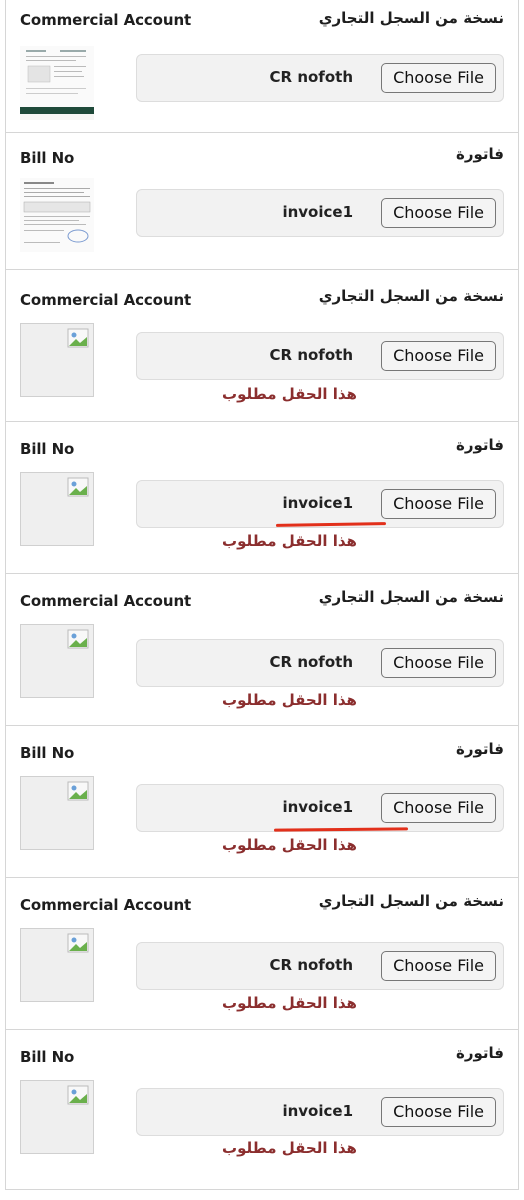 This screenshot has height=1200, width=524. I want to click on upload-row-bill-no: Bill No فاتورة invoice1 Choose File, so click(262, 201).